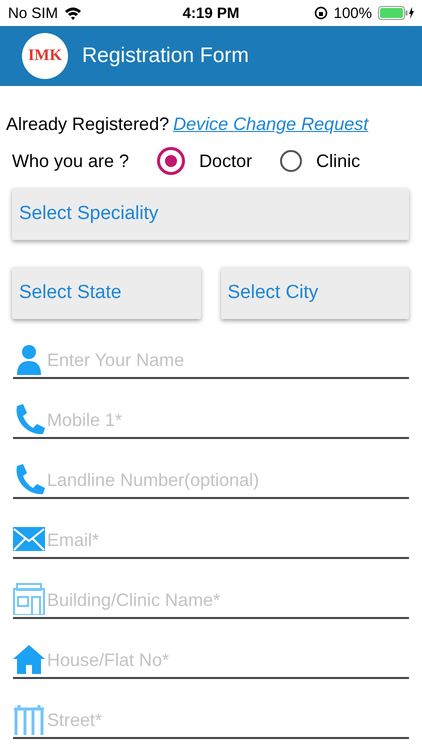 The image size is (422, 750). What do you see at coordinates (228, 723) in the screenshot?
I see `input-field: Street*` at bounding box center [228, 723].